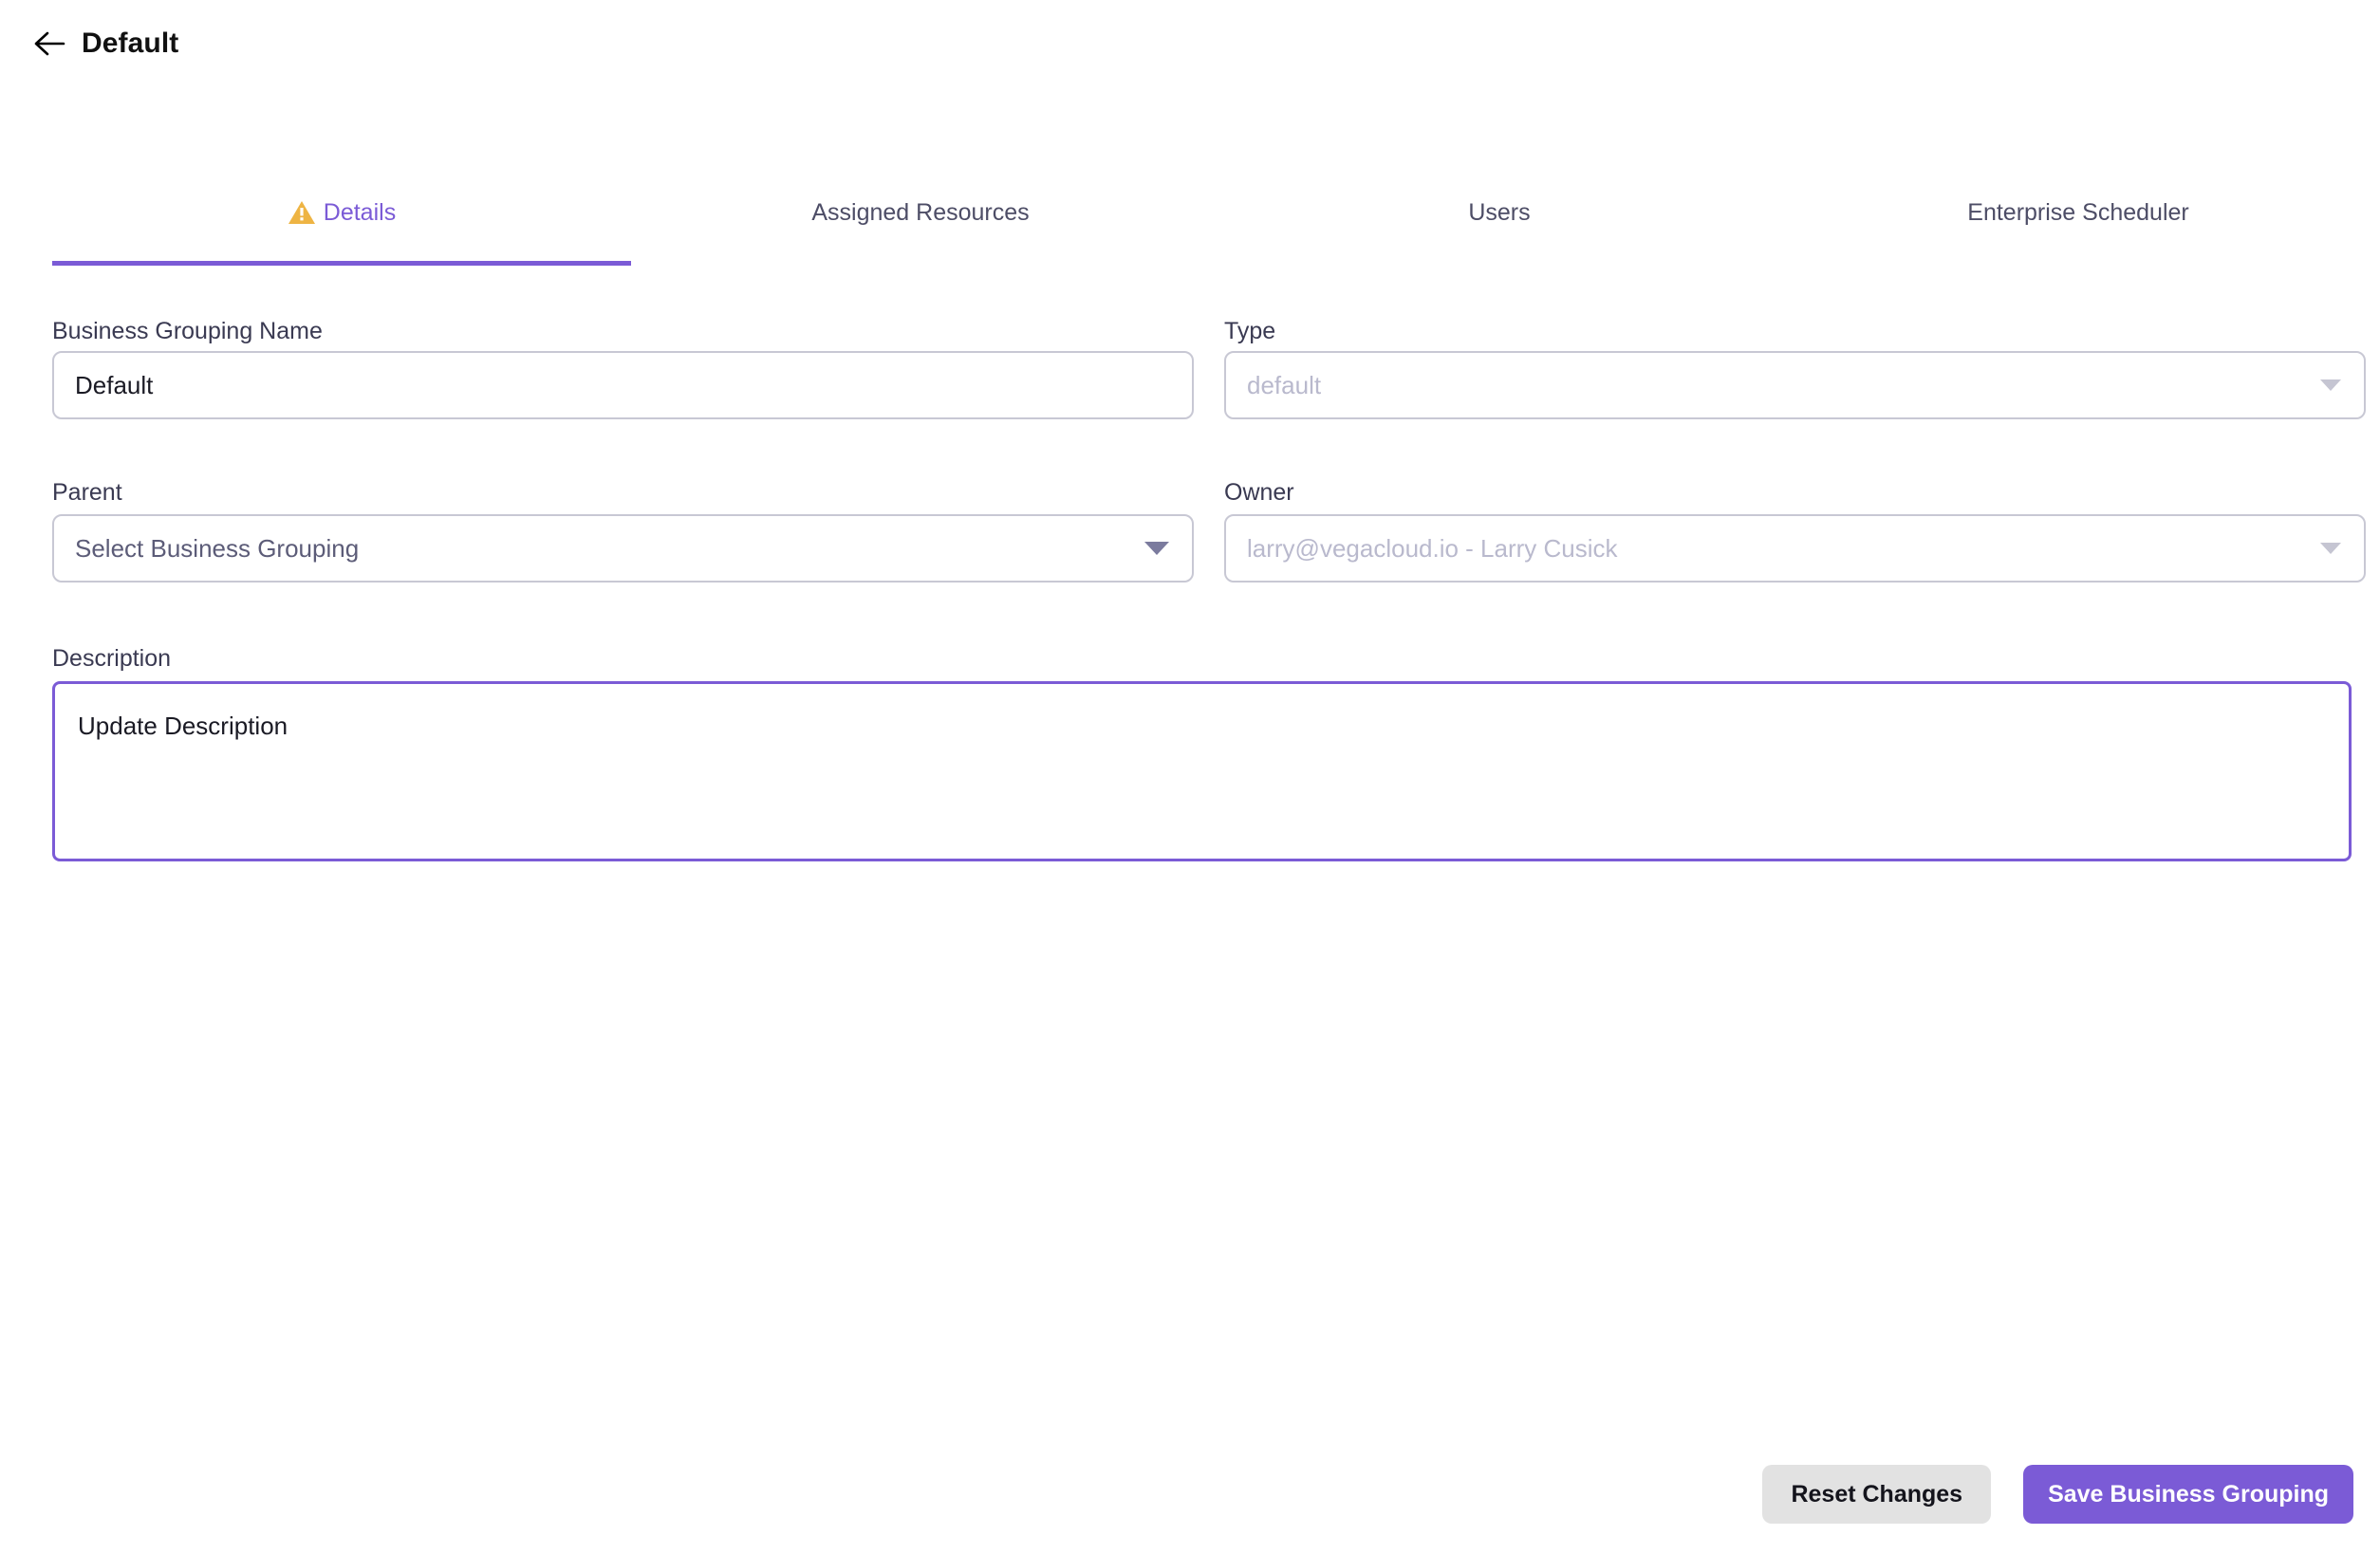 The height and width of the screenshot is (1554, 2380). I want to click on parent-select: Select Business Grouping, so click(623, 548).